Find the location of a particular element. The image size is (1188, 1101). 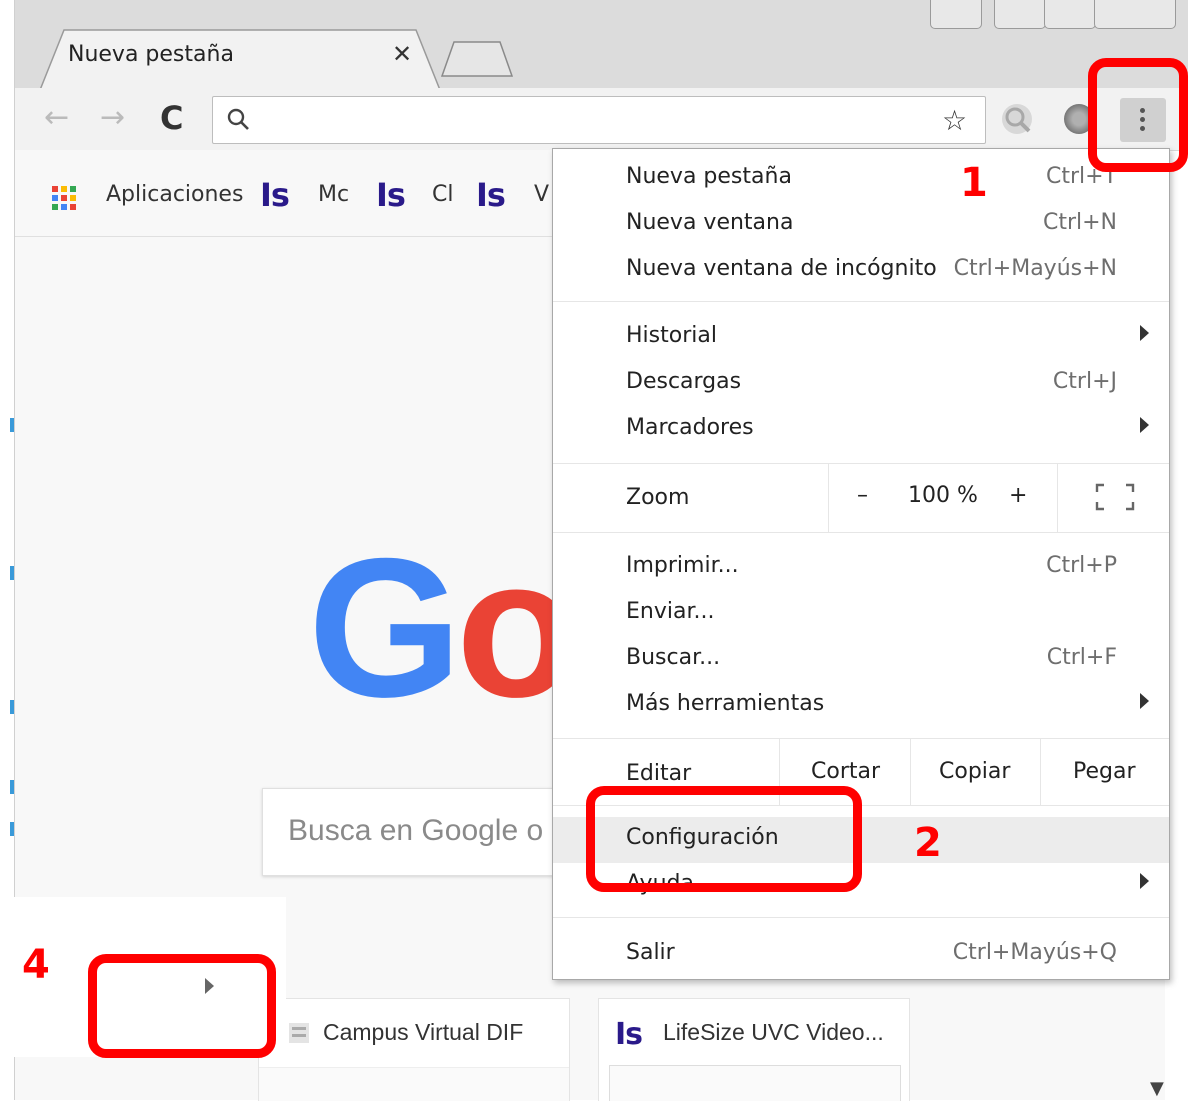

menu-item-label: Nueva ventana de incógnito is located at coordinates (781, 268).